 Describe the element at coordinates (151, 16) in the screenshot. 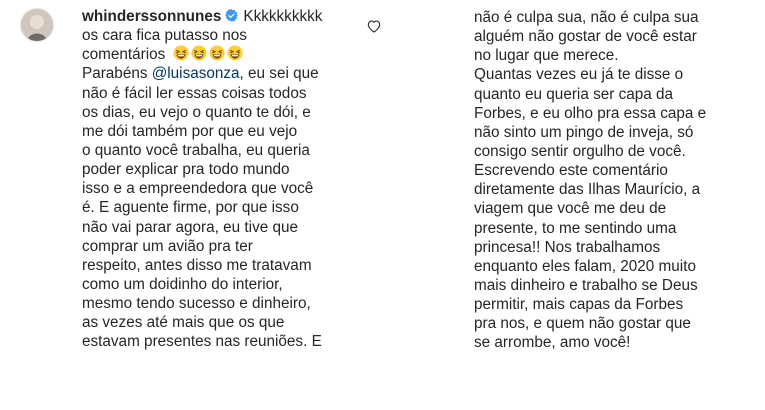

I see `username-link: whinderssonnunes` at that location.